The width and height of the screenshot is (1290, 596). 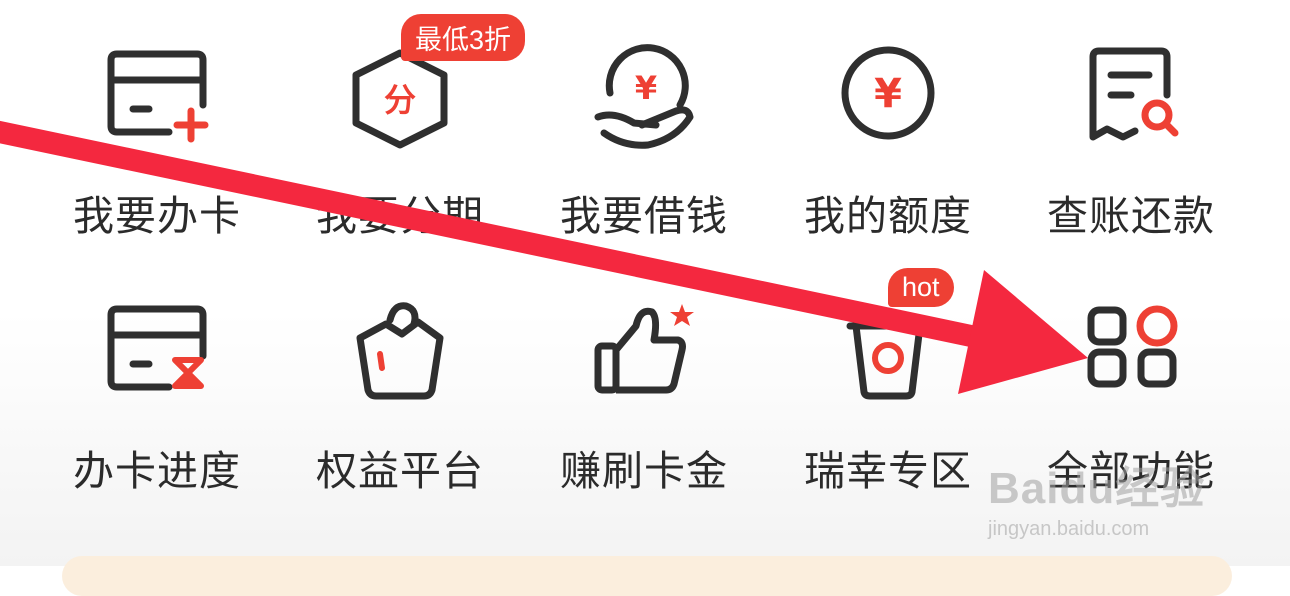 I want to click on tile-apply-card: 我要办卡, so click(x=157, y=160).